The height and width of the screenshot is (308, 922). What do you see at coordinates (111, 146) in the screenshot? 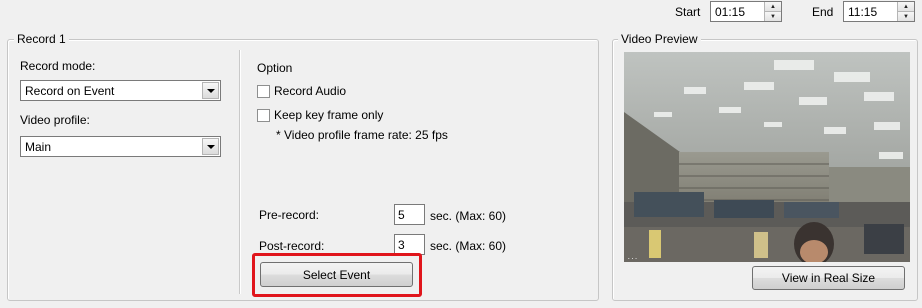
I see `video-profile-value: Main` at bounding box center [111, 146].